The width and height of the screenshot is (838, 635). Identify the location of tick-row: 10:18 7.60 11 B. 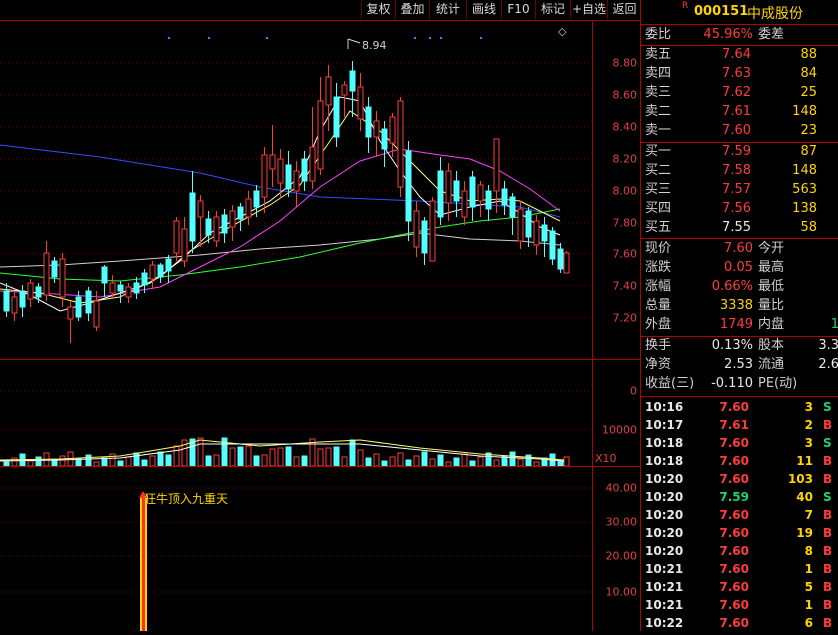
(739, 461).